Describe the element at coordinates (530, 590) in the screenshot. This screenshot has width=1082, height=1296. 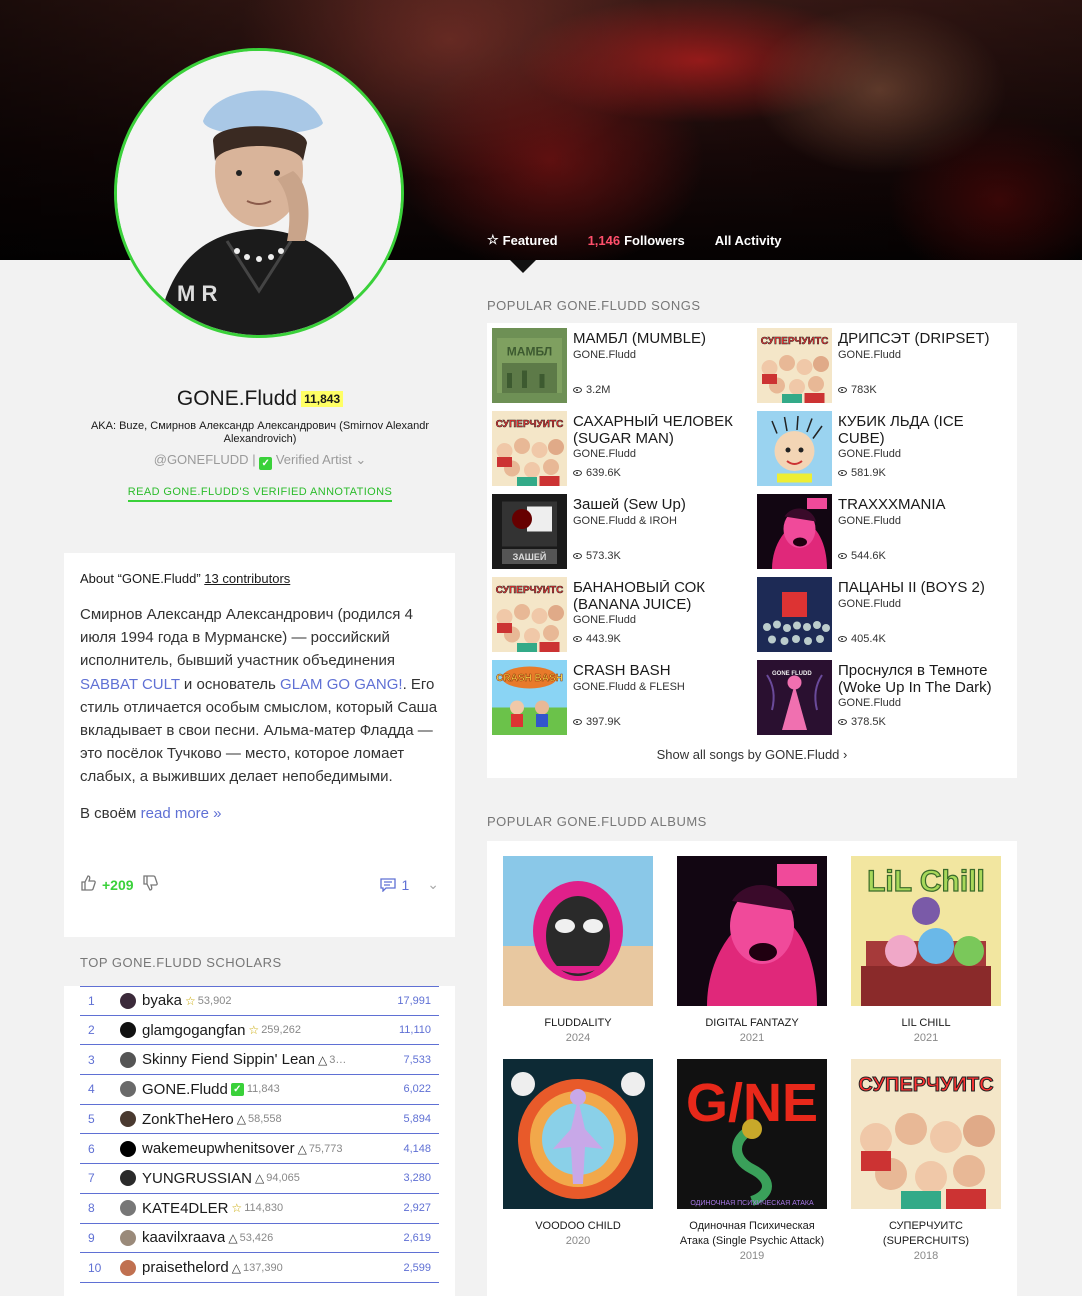
I see `svg-text: СУПЕРЧУИТС` at that location.